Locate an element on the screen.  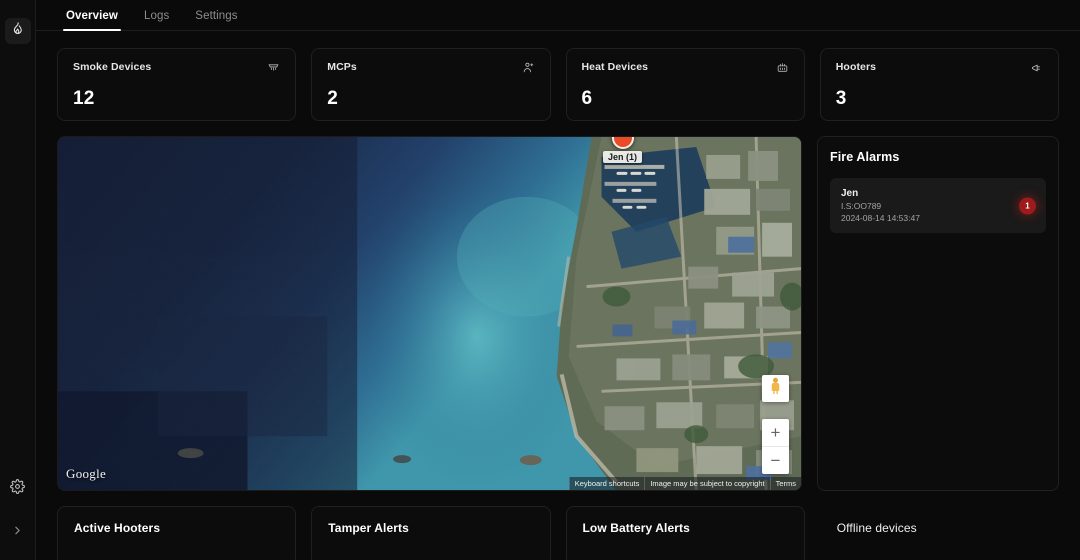
map-pin-icon is located at coordinates (622, 143).